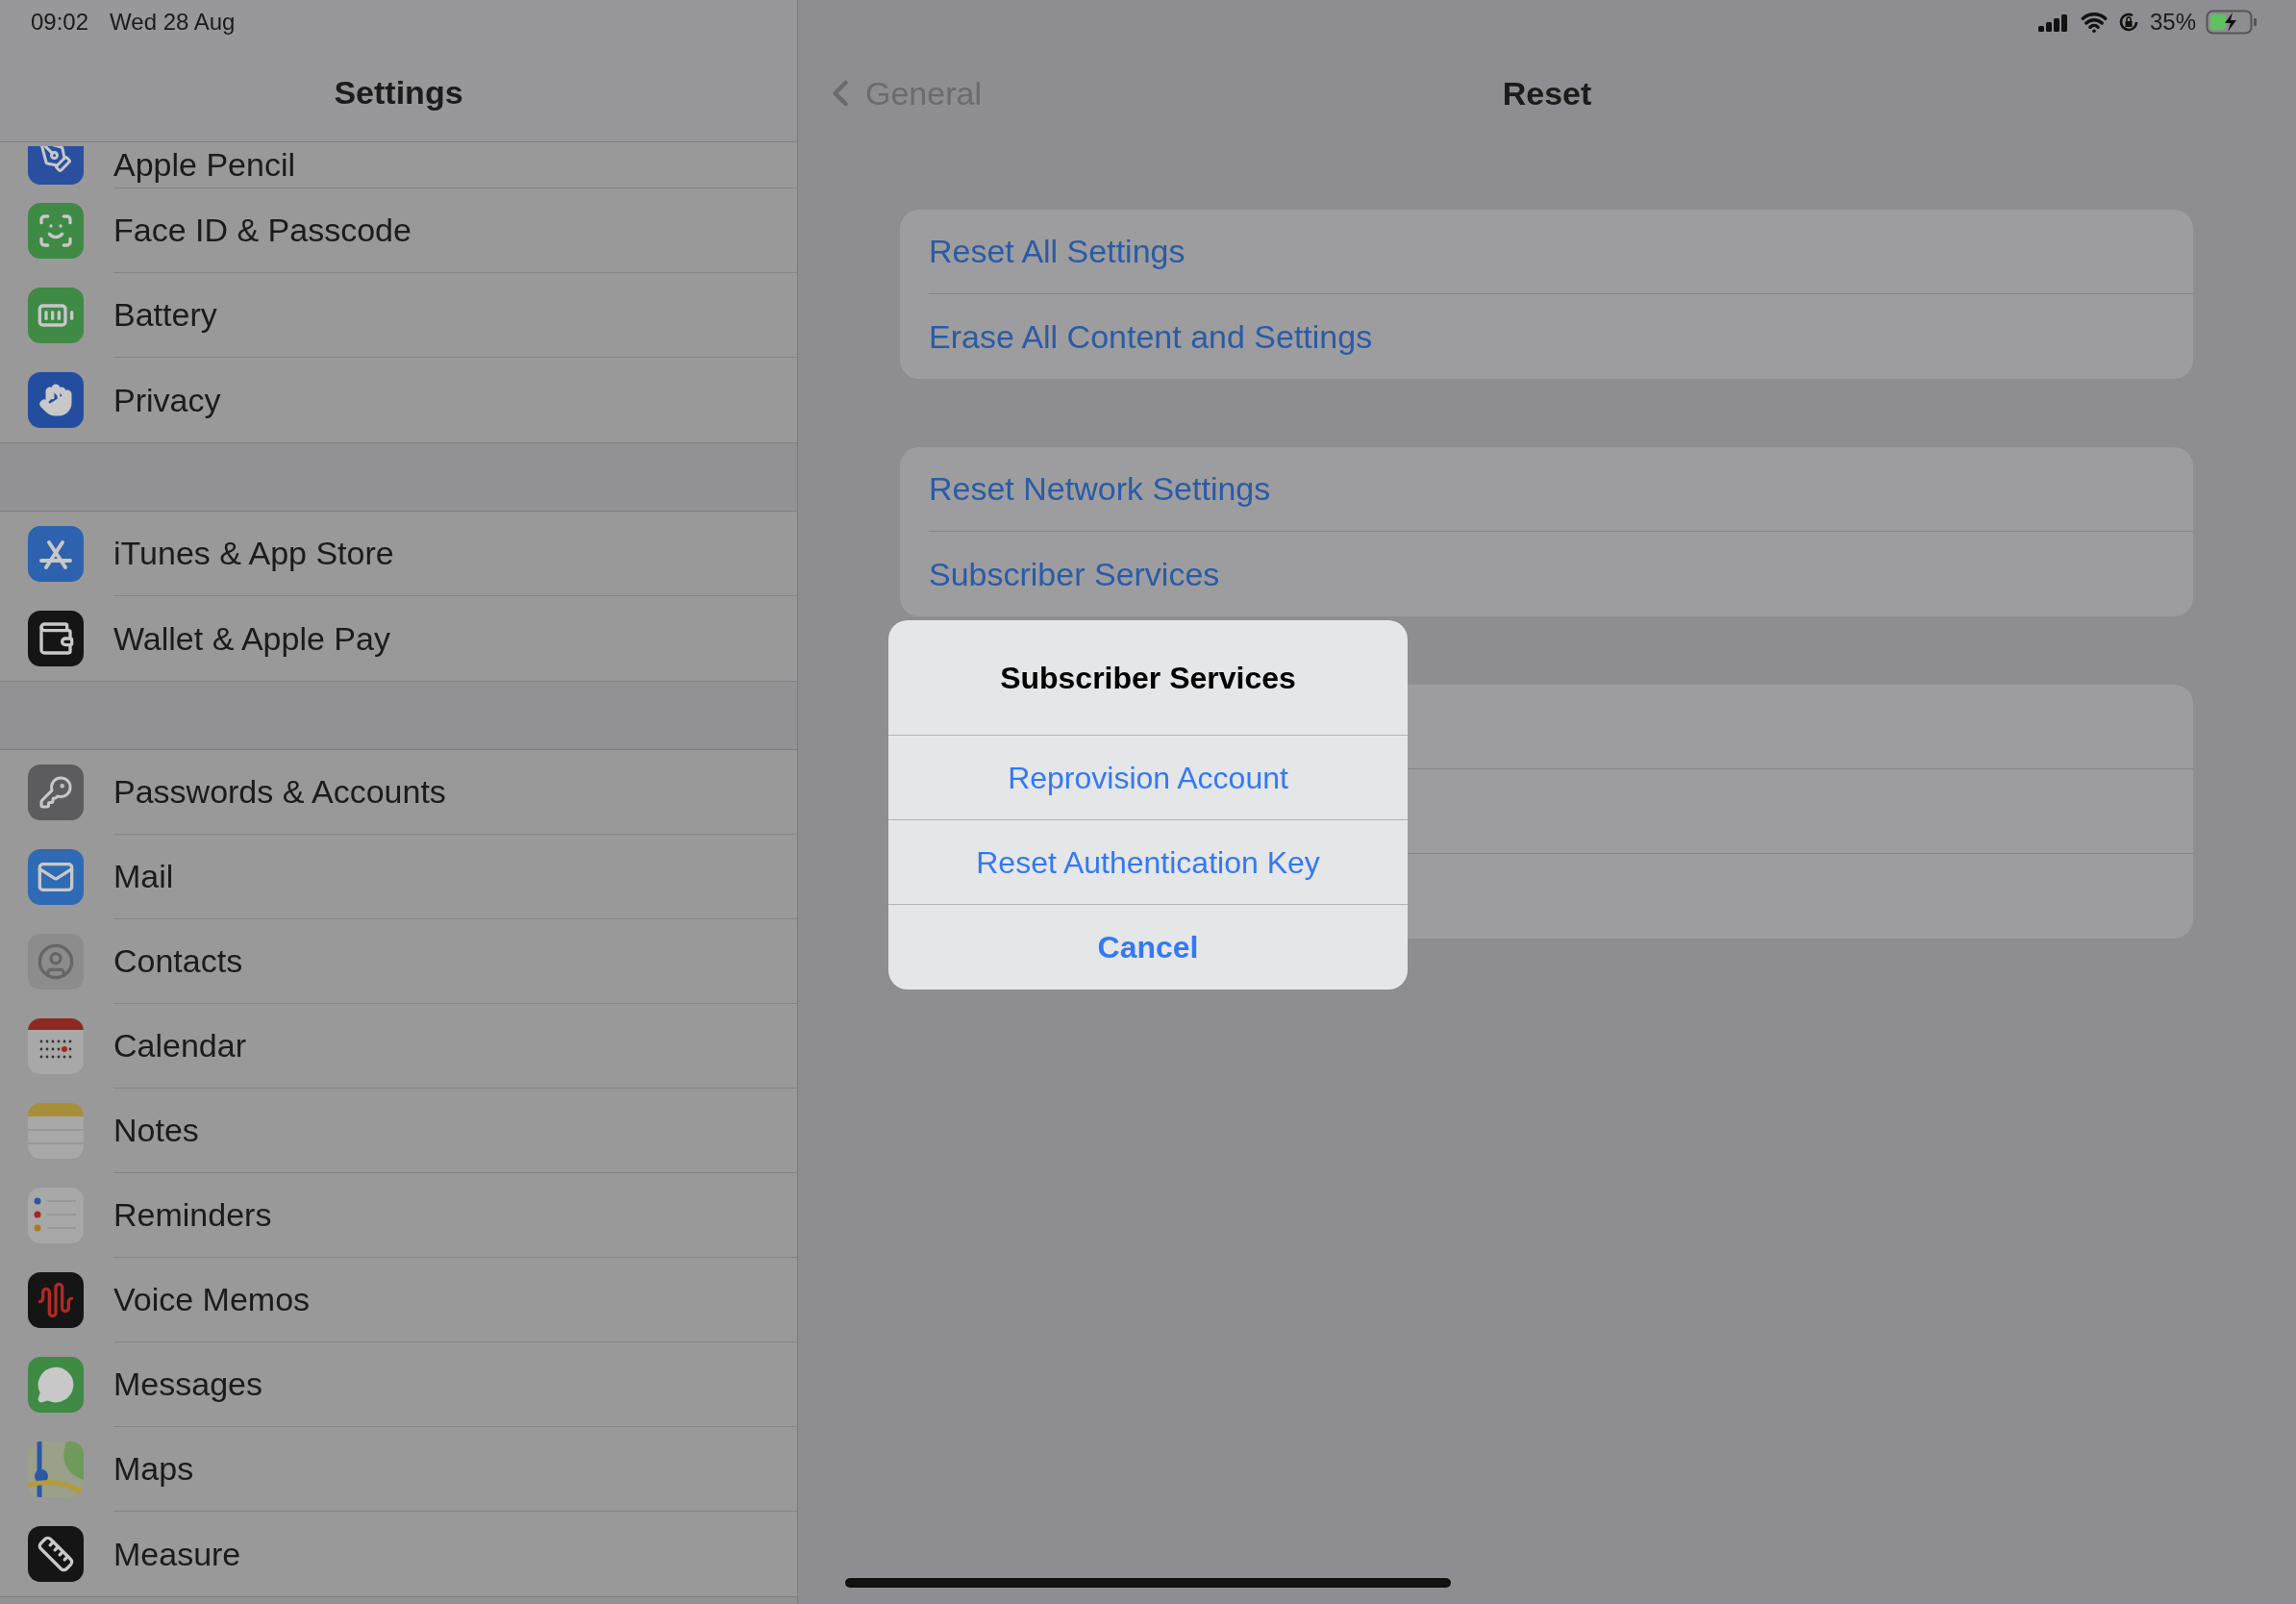 This screenshot has height=1604, width=2296. What do you see at coordinates (251, 638) in the screenshot?
I see `row-label: Wallet & Apple Pay` at bounding box center [251, 638].